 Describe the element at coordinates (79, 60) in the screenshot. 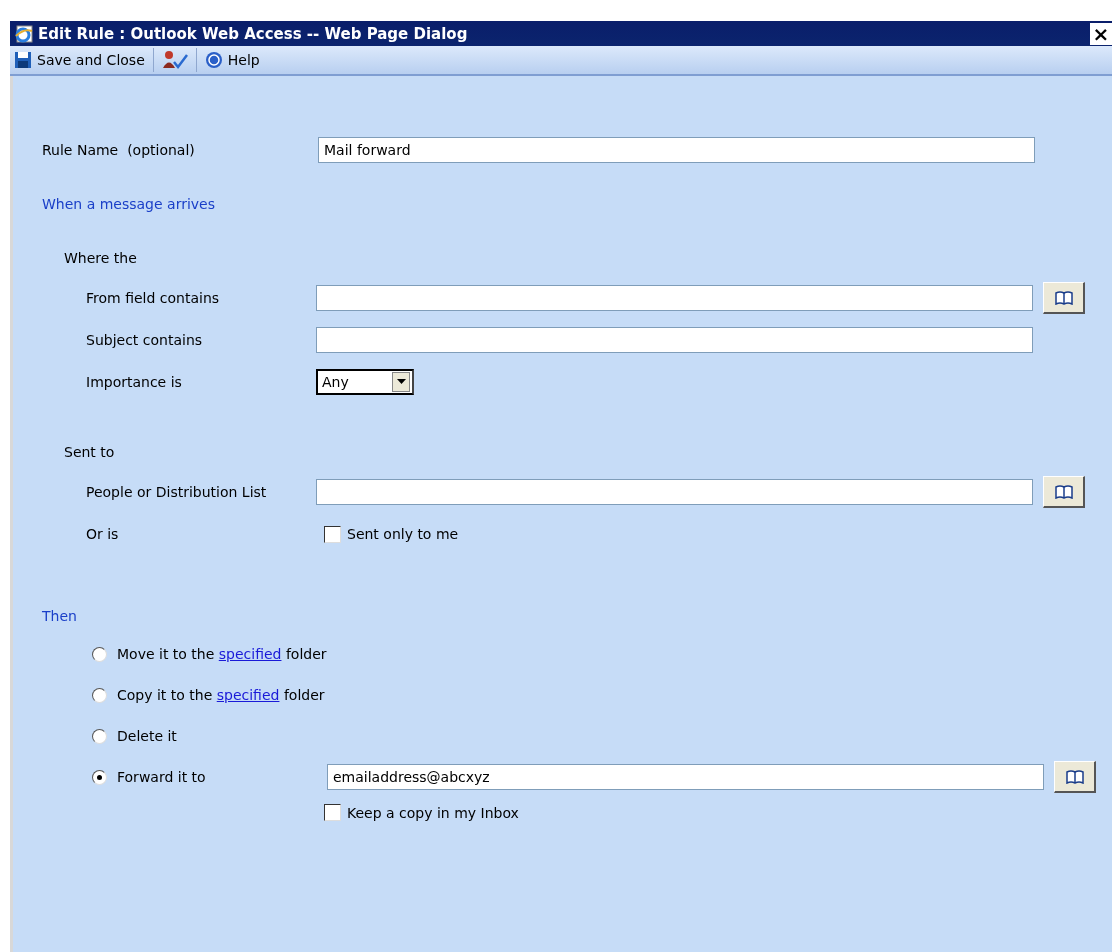

I see `save-and-close-button: Save and Close` at that location.